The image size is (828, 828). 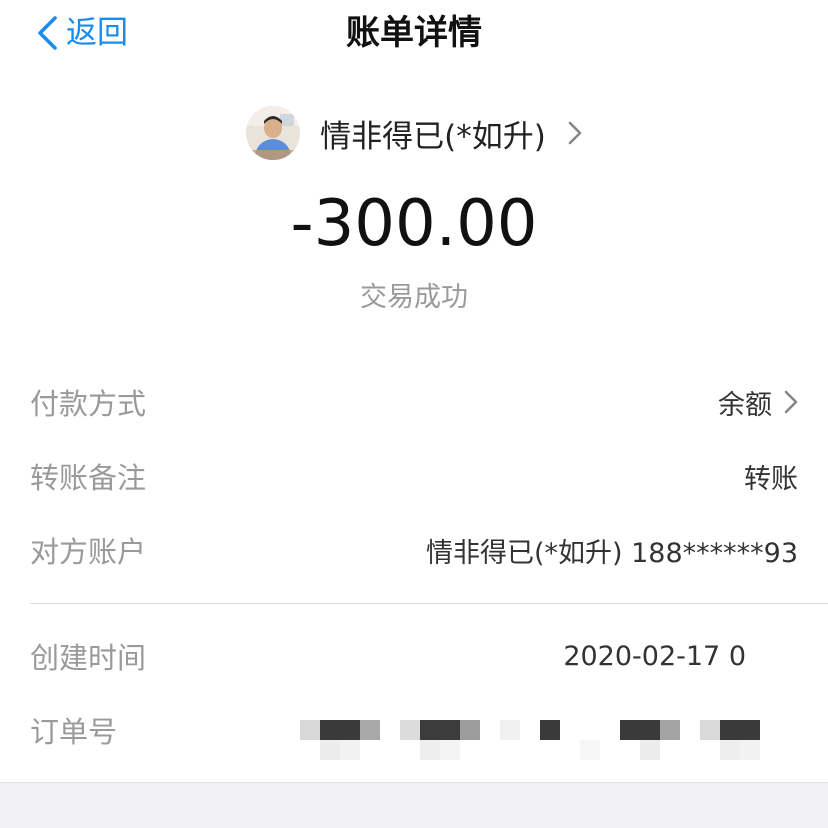 What do you see at coordinates (88, 658) in the screenshot?
I see `created-time-label: 创建时间` at bounding box center [88, 658].